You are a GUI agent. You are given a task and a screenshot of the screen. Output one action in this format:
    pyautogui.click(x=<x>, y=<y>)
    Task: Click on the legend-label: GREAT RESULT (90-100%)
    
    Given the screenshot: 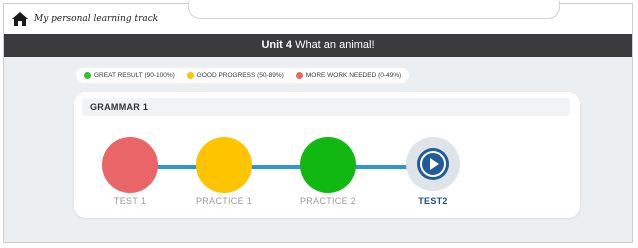 What is the action you would take?
    pyautogui.click(x=134, y=75)
    